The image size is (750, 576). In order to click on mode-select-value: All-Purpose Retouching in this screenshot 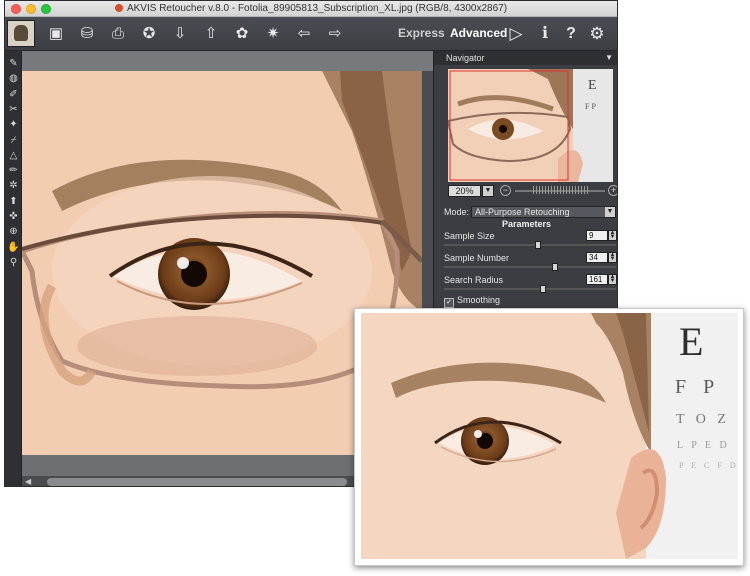, I will do `click(522, 212)`.